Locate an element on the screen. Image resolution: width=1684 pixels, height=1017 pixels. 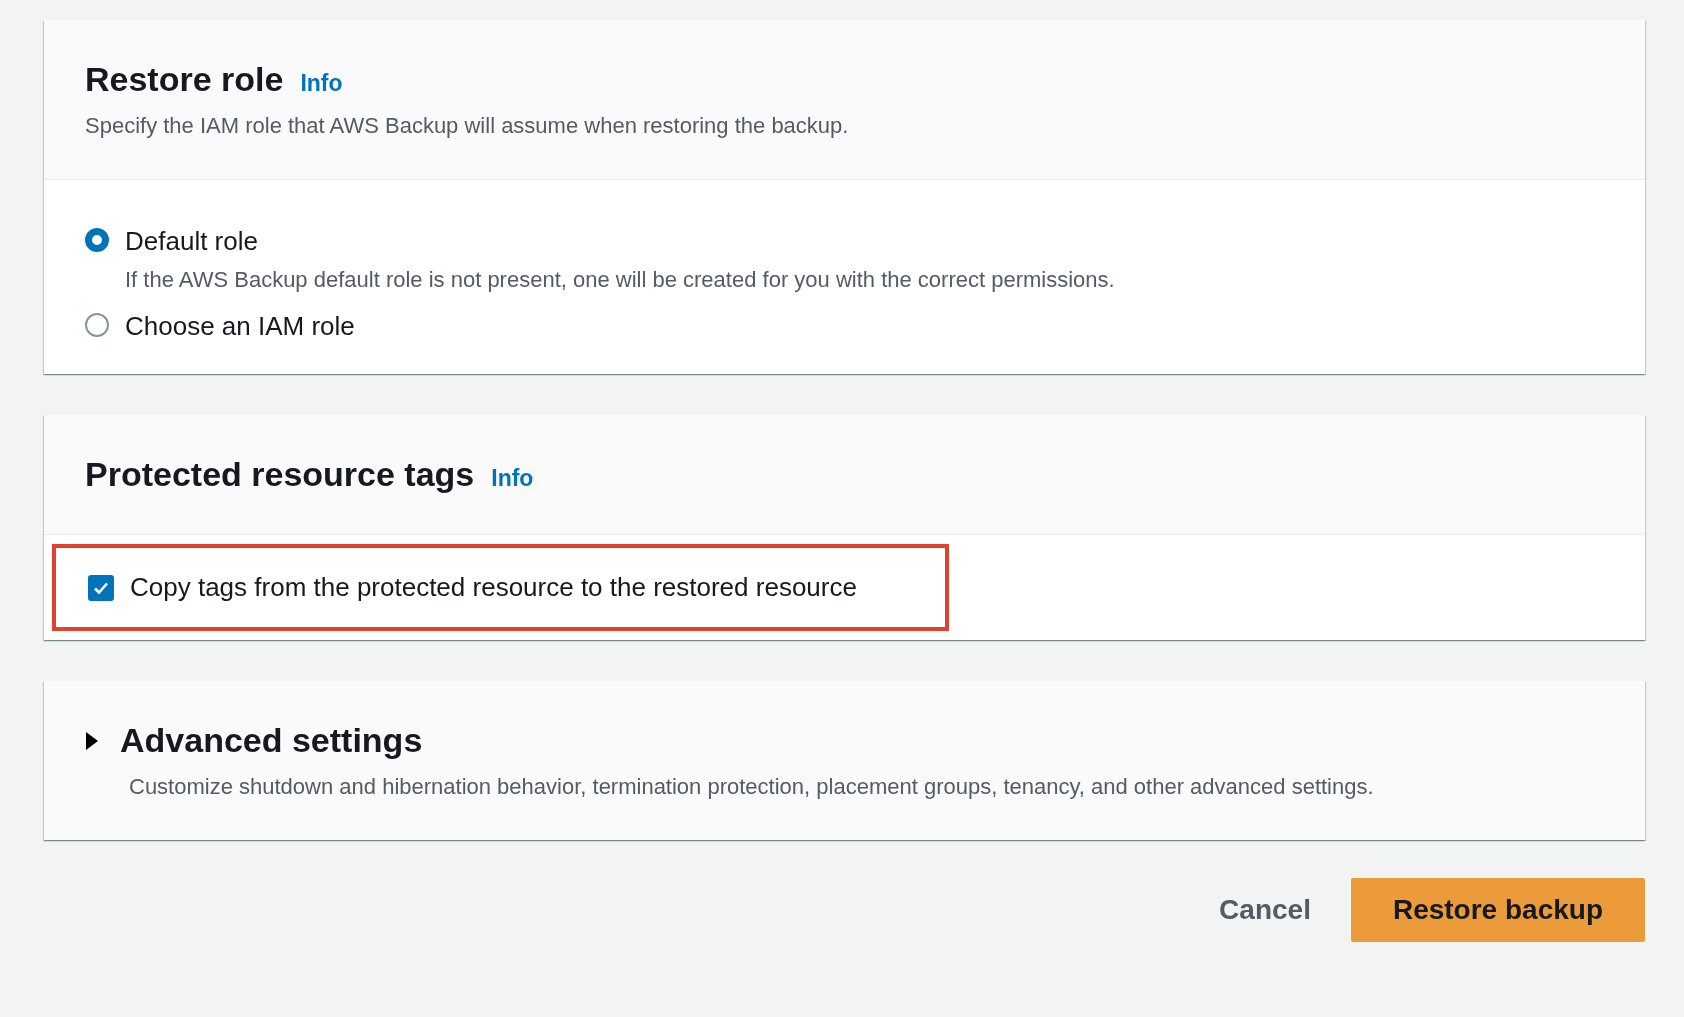
panel-description: Customize shutdown and hibernation behavior, termination protection, placement groups, tenancy, and other advanced settings. is located at coordinates (752, 787).